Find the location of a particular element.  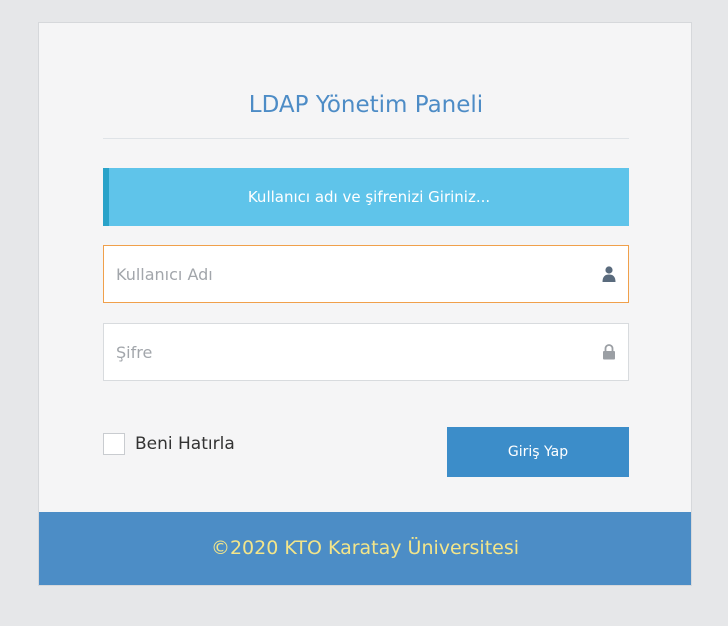

remember-me-label: Beni Hatırla is located at coordinates (185, 444).